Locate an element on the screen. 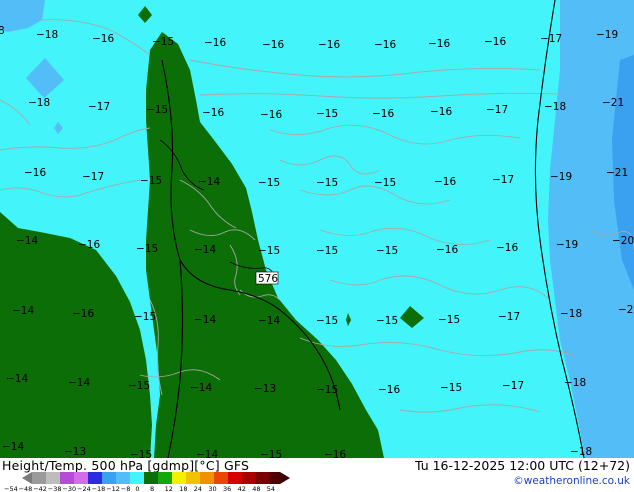  valid-datetime: Tu 16-12-2025 12:00 UTC (12+72) is located at coordinates (522, 465).